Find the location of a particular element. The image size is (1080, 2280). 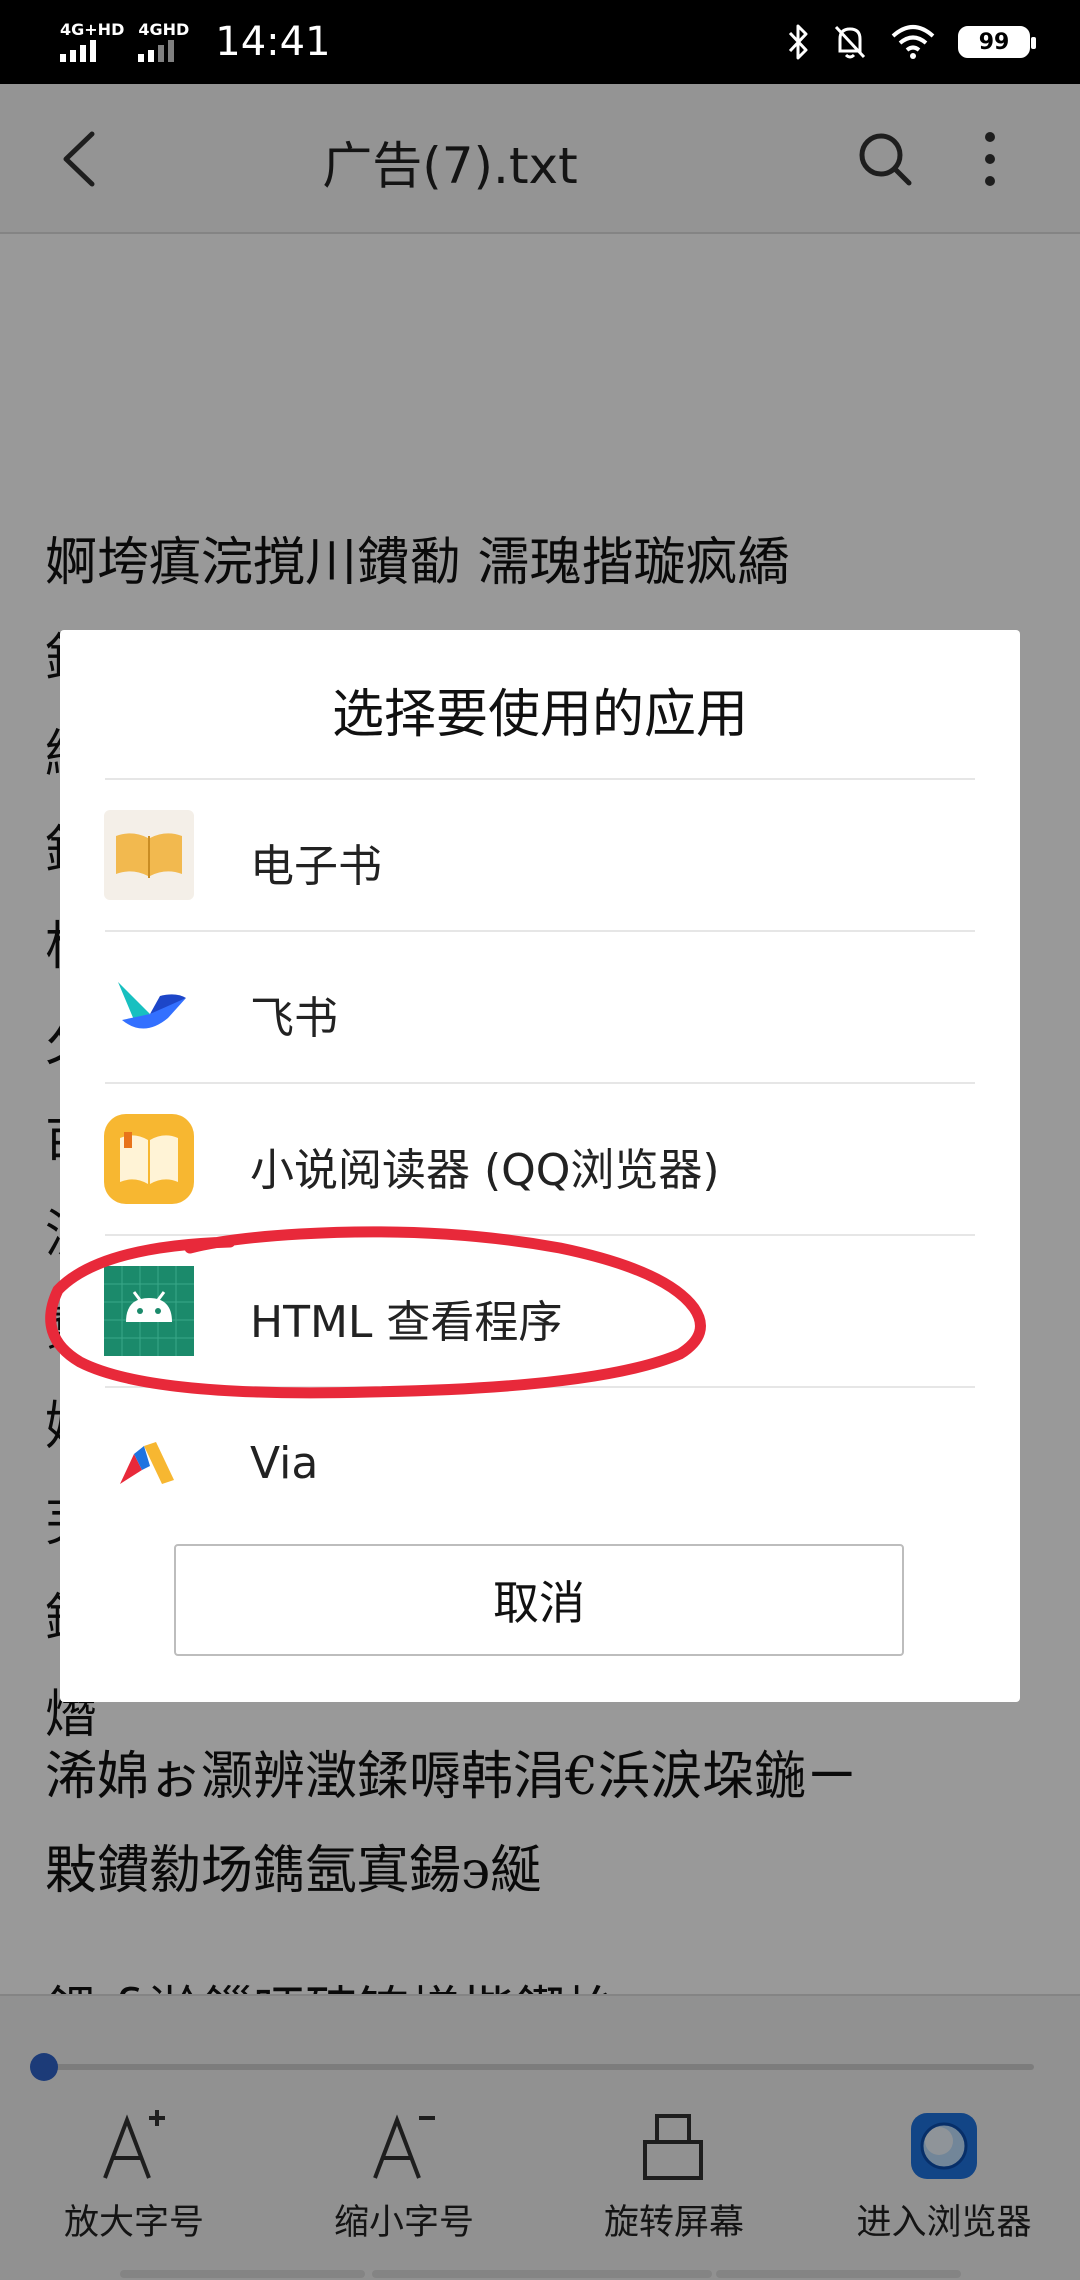

status-right: 99 is located at coordinates (911, 42).